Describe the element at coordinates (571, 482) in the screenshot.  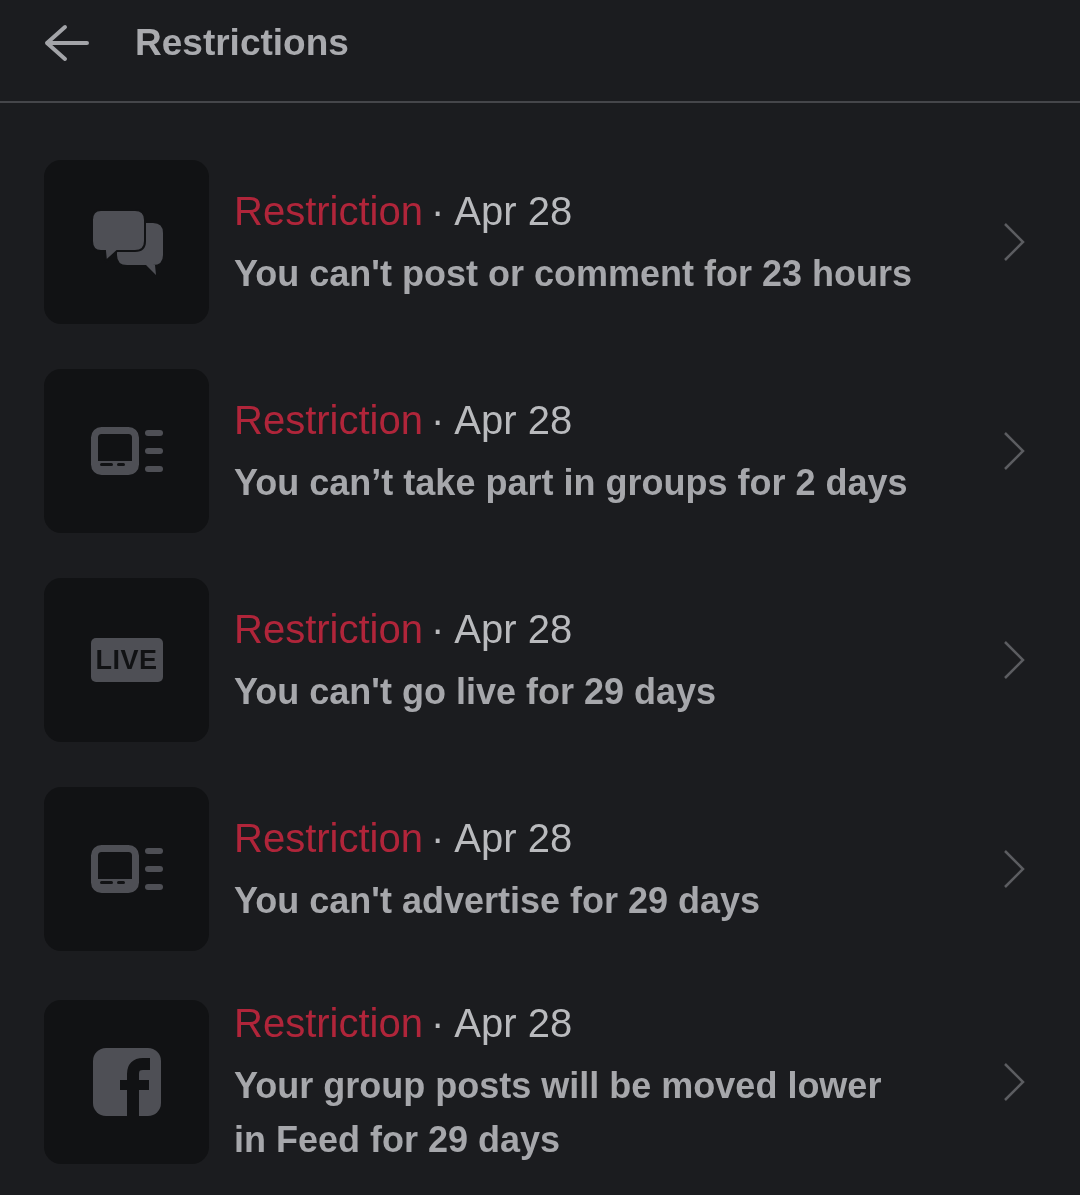
I see `restriction-description: You can’t take part in groups for 2 days` at that location.